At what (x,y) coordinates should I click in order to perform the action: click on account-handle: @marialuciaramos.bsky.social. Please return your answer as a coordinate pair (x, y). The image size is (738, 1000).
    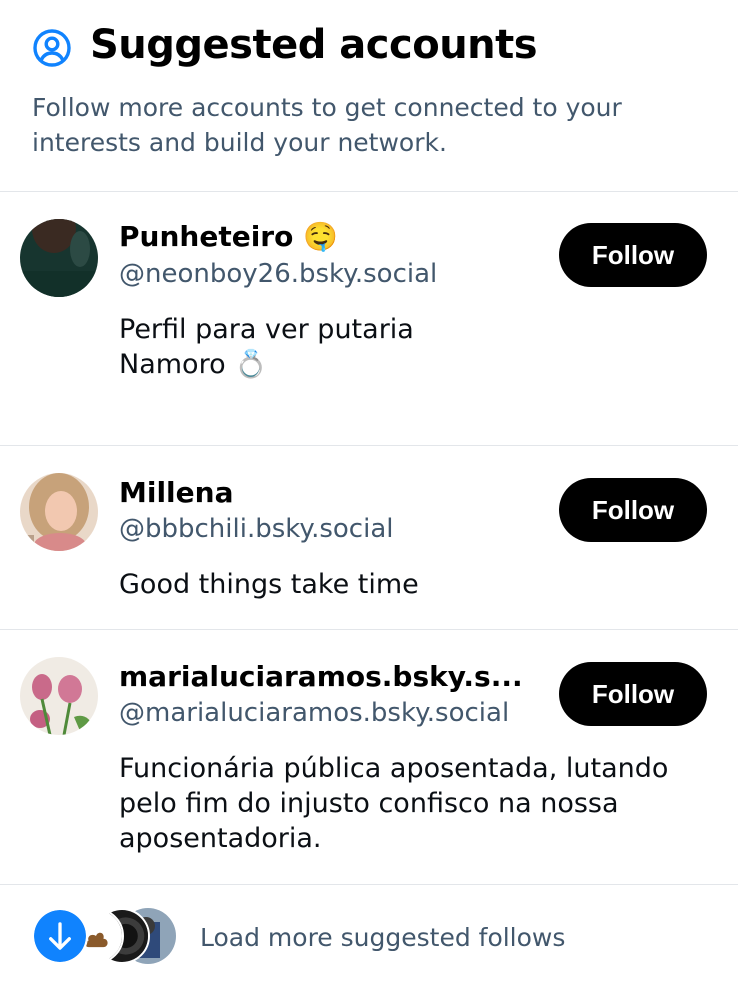
    Looking at the image, I should click on (314, 713).